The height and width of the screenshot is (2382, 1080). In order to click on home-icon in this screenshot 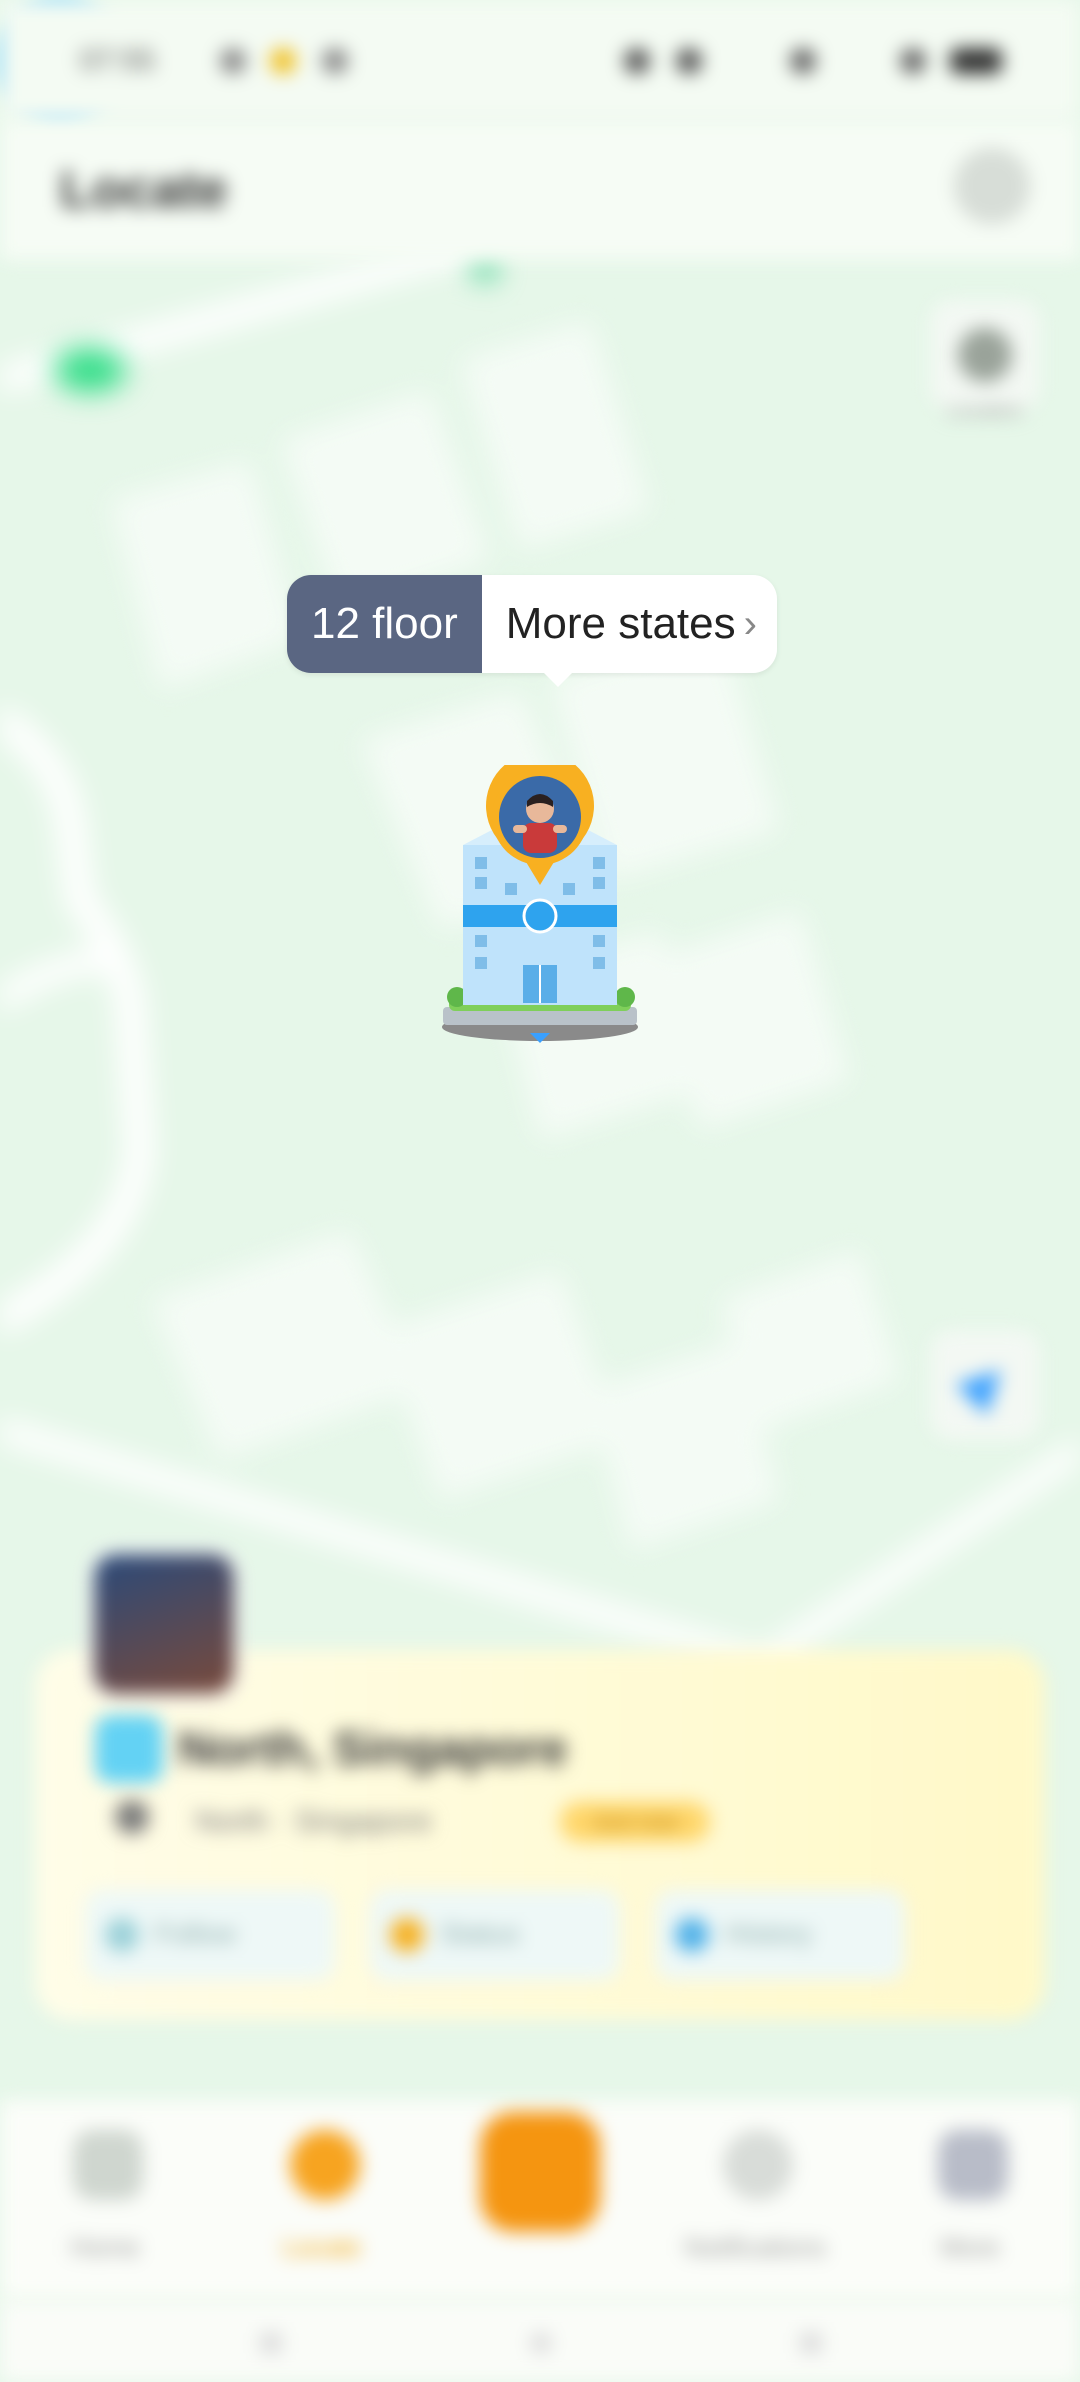, I will do `click(108, 2165)`.